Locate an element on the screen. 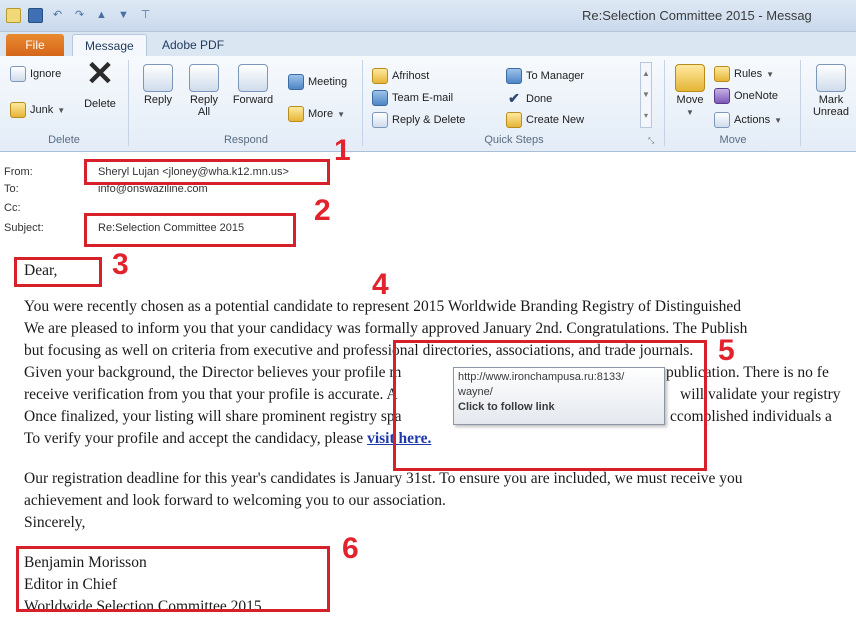 The height and width of the screenshot is (632, 856). checkmark-icon: ✔ is located at coordinates (514, 98).